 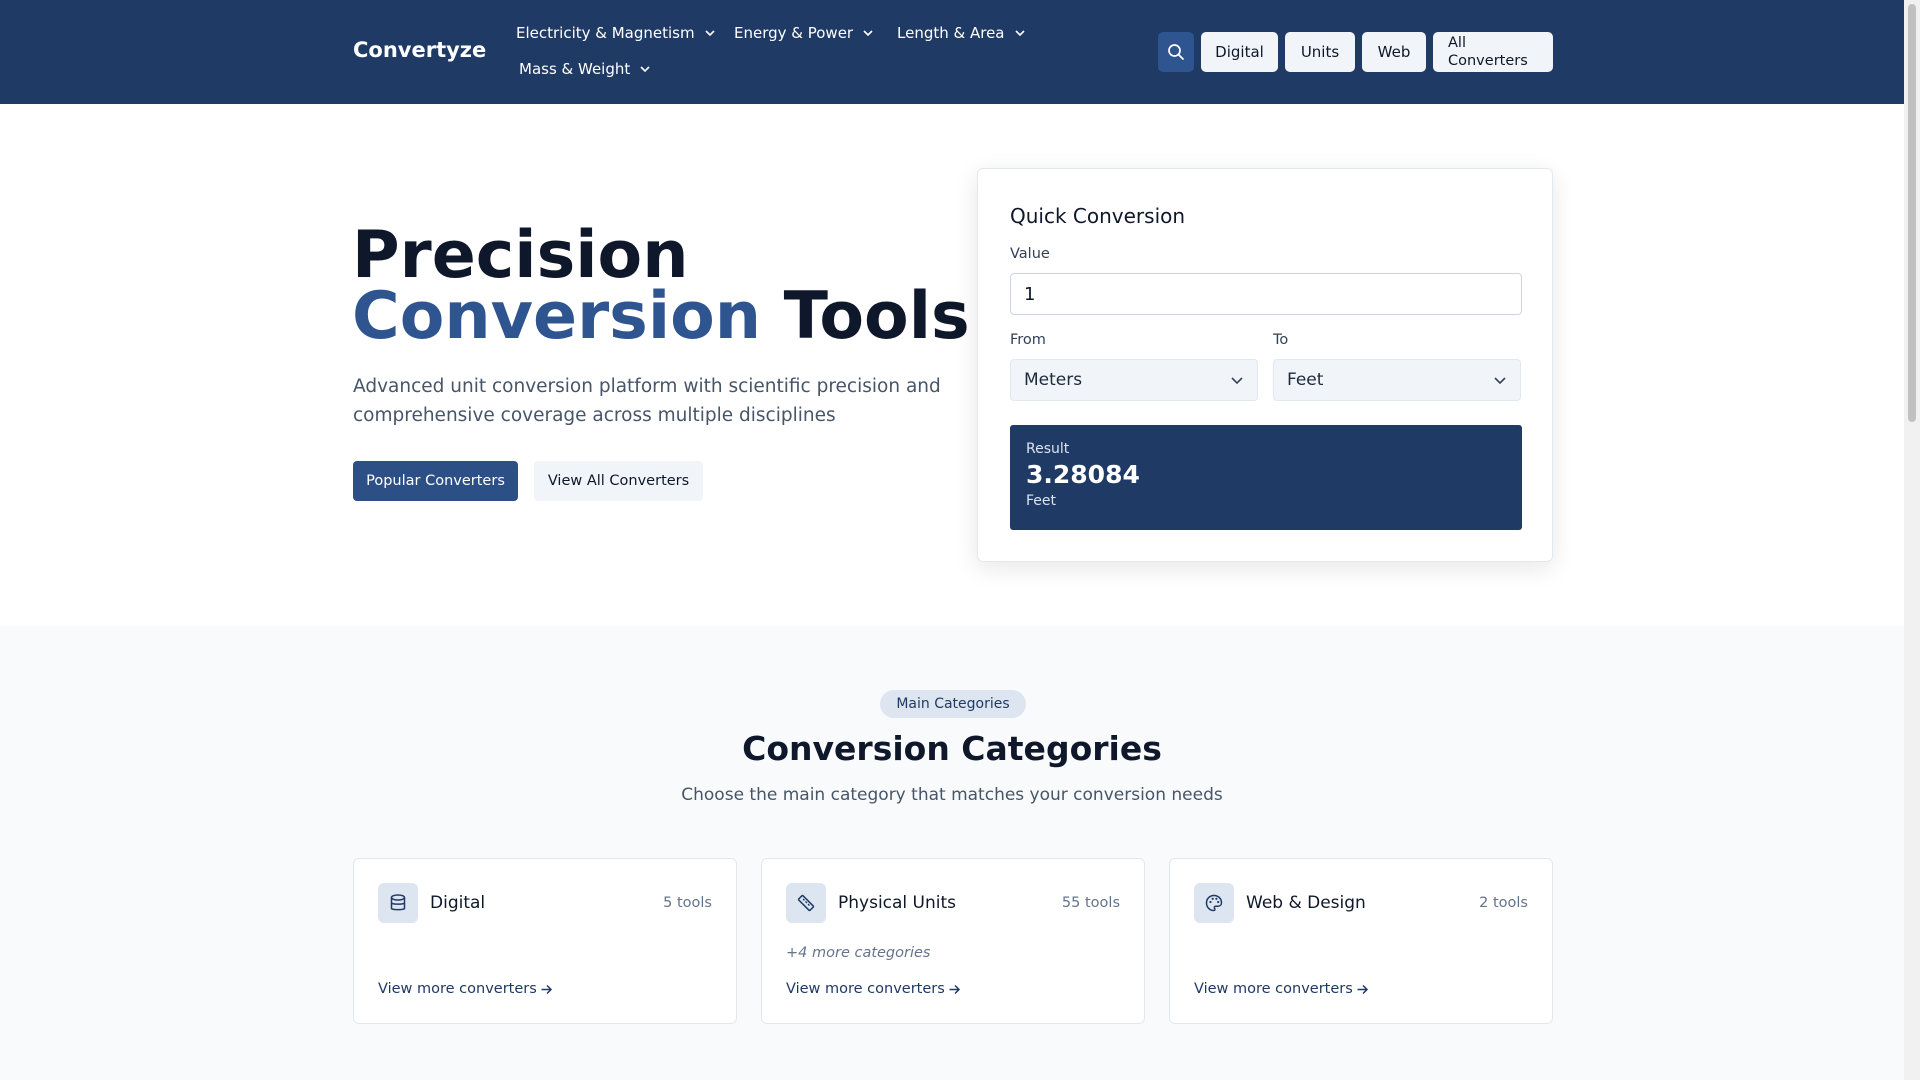 What do you see at coordinates (1912, 213) in the screenshot?
I see `scrollbar-thumb` at bounding box center [1912, 213].